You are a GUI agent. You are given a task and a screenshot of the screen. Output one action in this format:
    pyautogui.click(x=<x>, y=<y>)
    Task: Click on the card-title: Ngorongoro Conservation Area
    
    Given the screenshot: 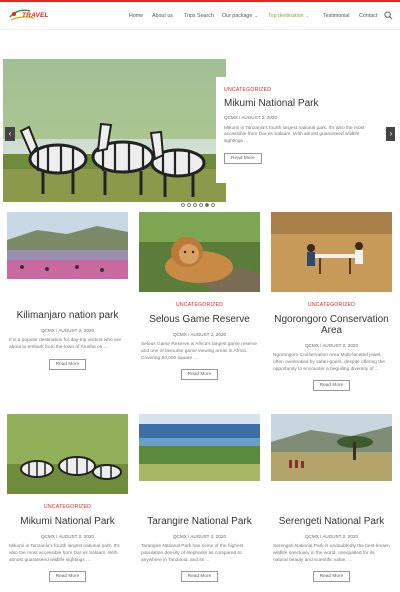 What is the action you would take?
    pyautogui.click(x=331, y=325)
    